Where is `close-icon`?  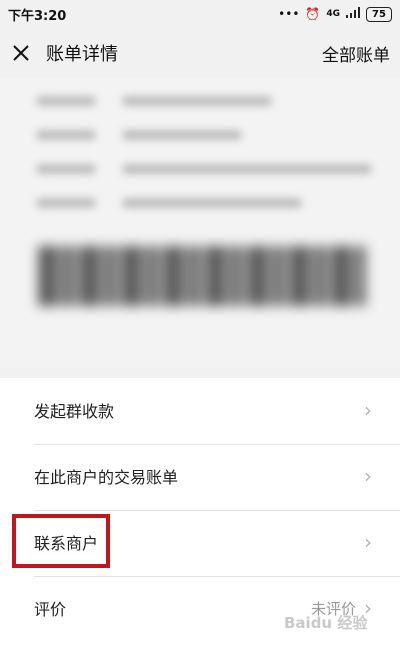 close-icon is located at coordinates (21, 53).